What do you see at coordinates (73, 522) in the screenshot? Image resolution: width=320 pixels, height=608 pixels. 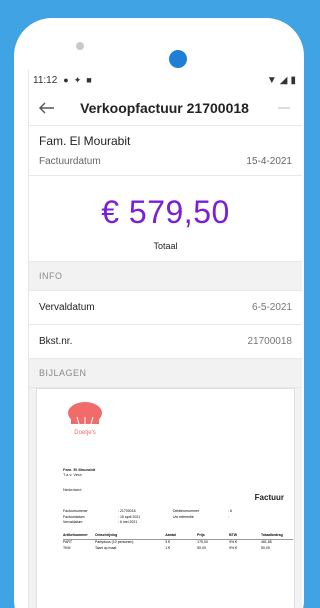 I see `meta-cell: Vervaldatum` at bounding box center [73, 522].